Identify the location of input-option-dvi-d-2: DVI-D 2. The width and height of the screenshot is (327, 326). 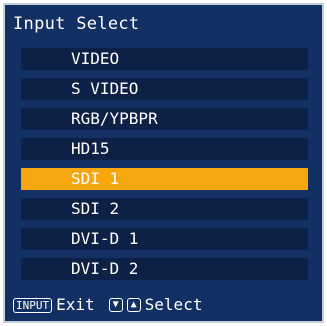
(164, 269).